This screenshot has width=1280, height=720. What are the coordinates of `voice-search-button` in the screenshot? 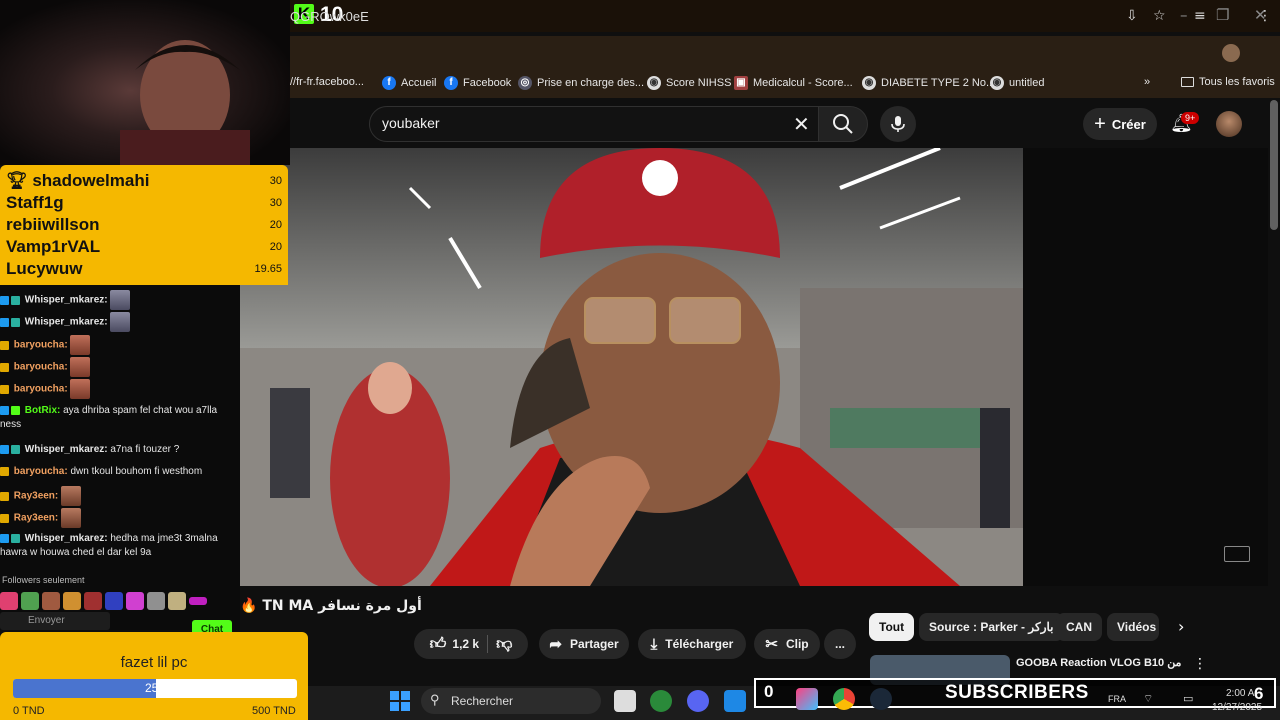 It's located at (898, 124).